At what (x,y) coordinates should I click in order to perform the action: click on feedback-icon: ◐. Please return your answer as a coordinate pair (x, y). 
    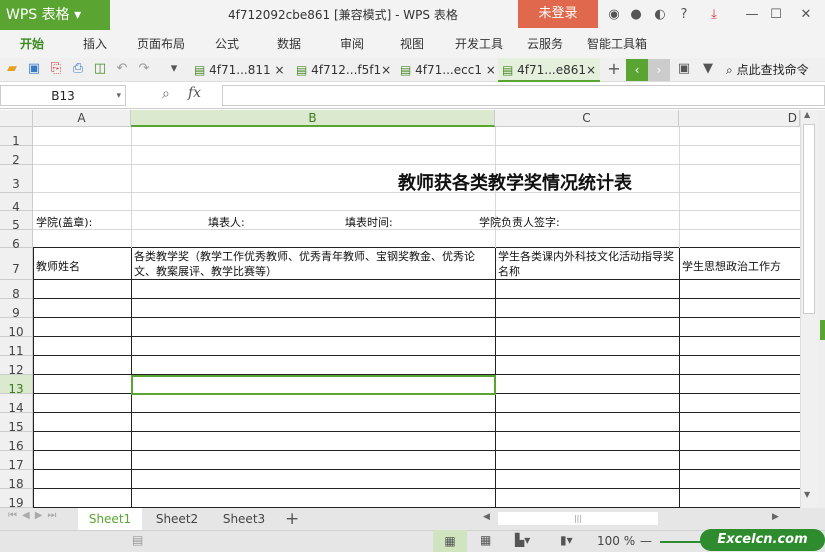
    Looking at the image, I should click on (660, 15).